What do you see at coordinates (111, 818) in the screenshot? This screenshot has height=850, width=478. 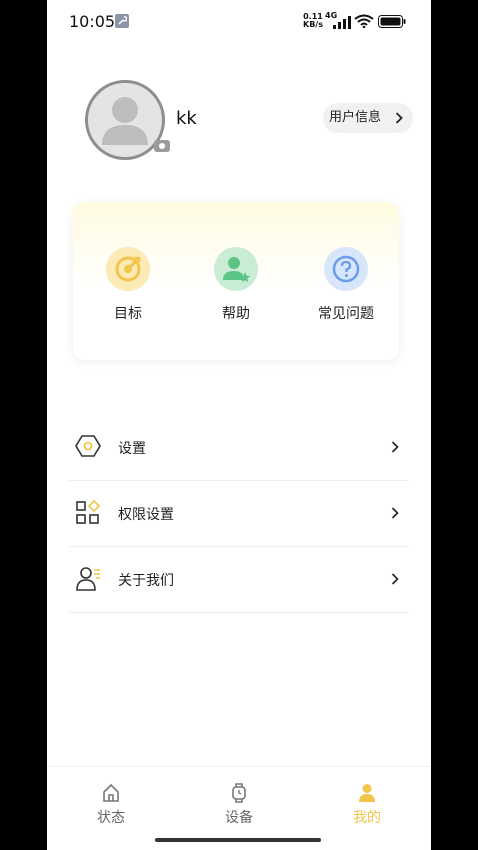 I see `tab-label: 状态` at bounding box center [111, 818].